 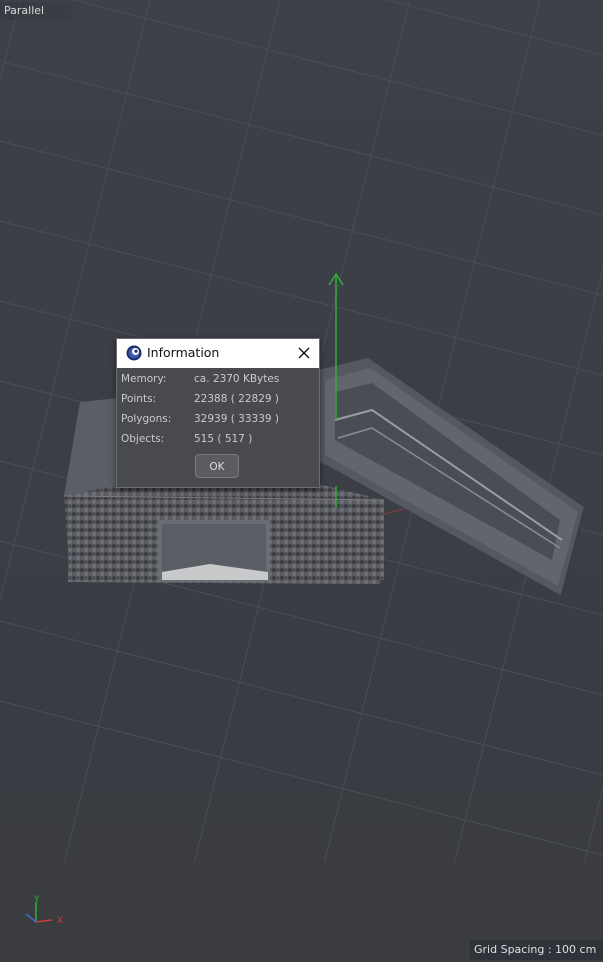 What do you see at coordinates (237, 399) in the screenshot?
I see `info-value: 22388 ( 22829 )` at bounding box center [237, 399].